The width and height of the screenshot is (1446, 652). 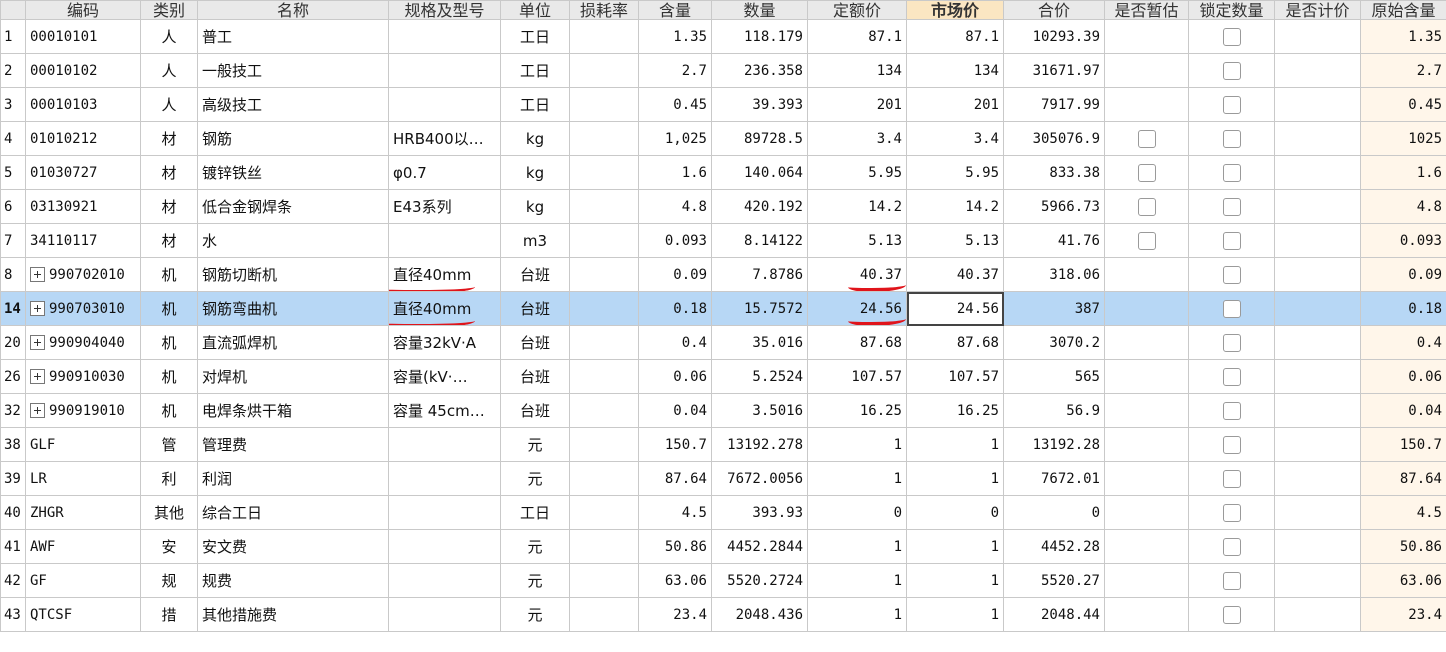 What do you see at coordinates (1403, 240) in the screenshot?
I see `original-content-cell: 0.093` at bounding box center [1403, 240].